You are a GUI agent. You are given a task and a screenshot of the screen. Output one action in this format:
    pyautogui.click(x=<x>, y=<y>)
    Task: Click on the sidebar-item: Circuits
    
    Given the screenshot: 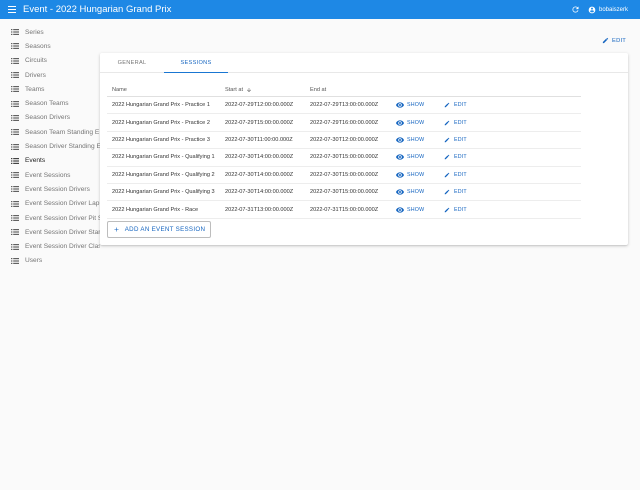 What is the action you would take?
    pyautogui.click(x=50, y=61)
    